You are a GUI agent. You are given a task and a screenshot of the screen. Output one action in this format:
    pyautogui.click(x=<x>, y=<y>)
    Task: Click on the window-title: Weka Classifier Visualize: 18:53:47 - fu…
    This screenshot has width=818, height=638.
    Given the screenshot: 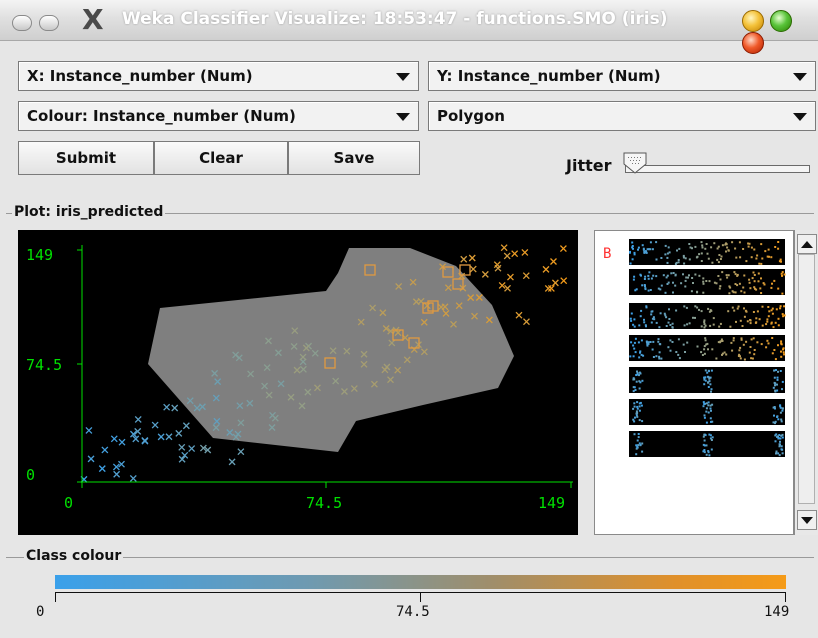 What is the action you would take?
    pyautogui.click(x=395, y=19)
    